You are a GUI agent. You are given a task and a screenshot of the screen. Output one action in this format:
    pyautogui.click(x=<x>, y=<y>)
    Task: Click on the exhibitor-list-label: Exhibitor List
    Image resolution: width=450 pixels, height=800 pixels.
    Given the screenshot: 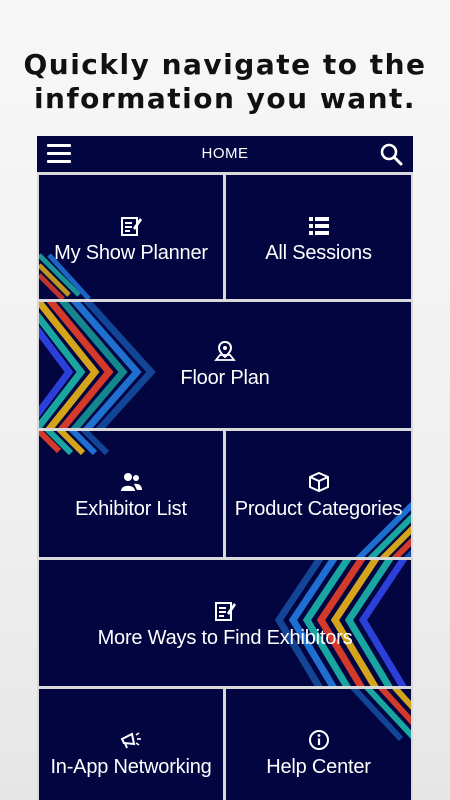 What is the action you would take?
    pyautogui.click(x=131, y=509)
    